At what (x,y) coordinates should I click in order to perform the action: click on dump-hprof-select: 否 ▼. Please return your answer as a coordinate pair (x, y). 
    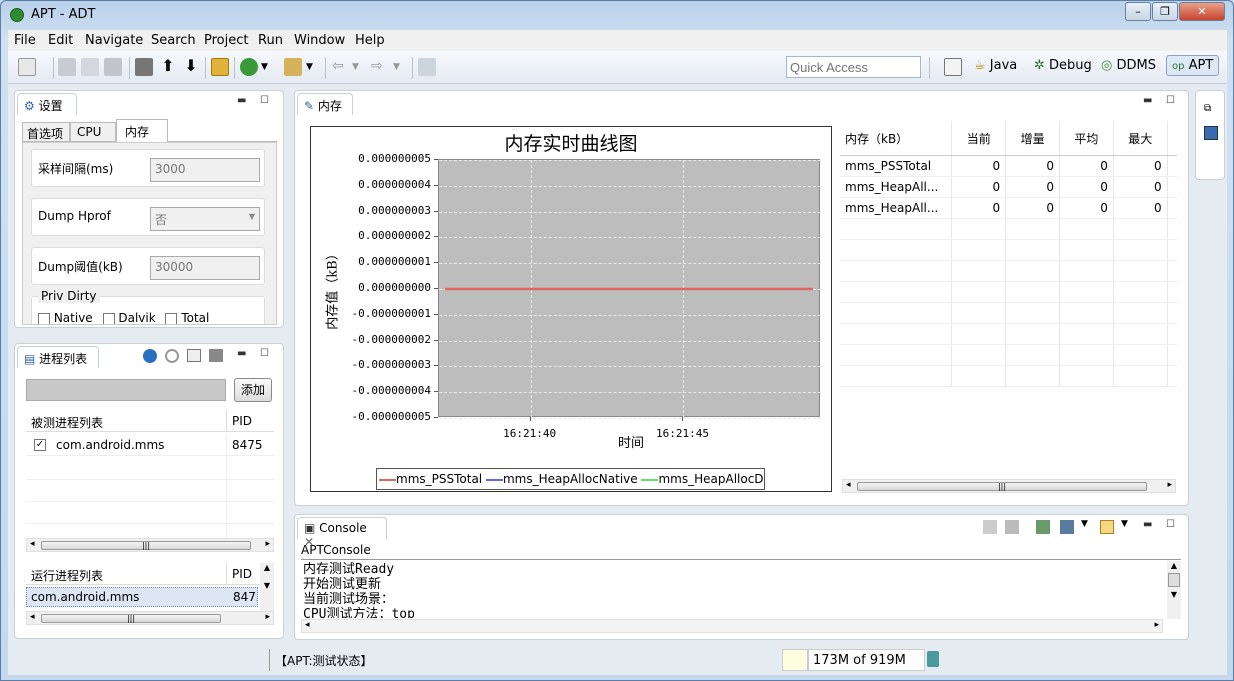
    Looking at the image, I should click on (205, 219).